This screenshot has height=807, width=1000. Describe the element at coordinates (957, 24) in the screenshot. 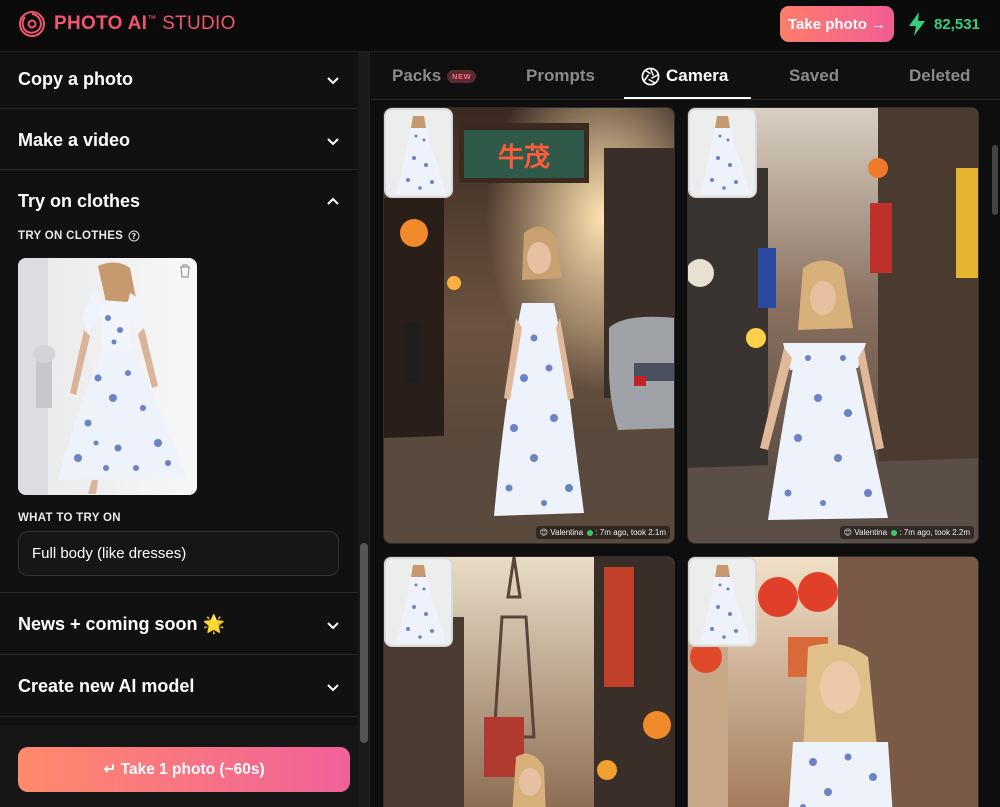

I see `credits-value: 82,531` at that location.